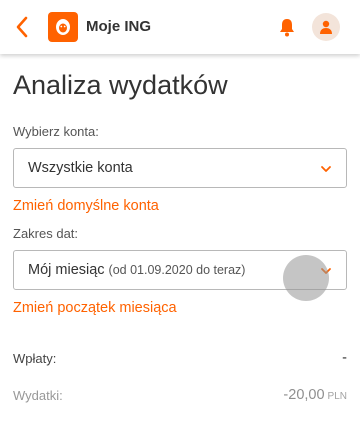 The image size is (360, 430). Describe the element at coordinates (63, 27) in the screenshot. I see `ing-lion-logo` at that location.